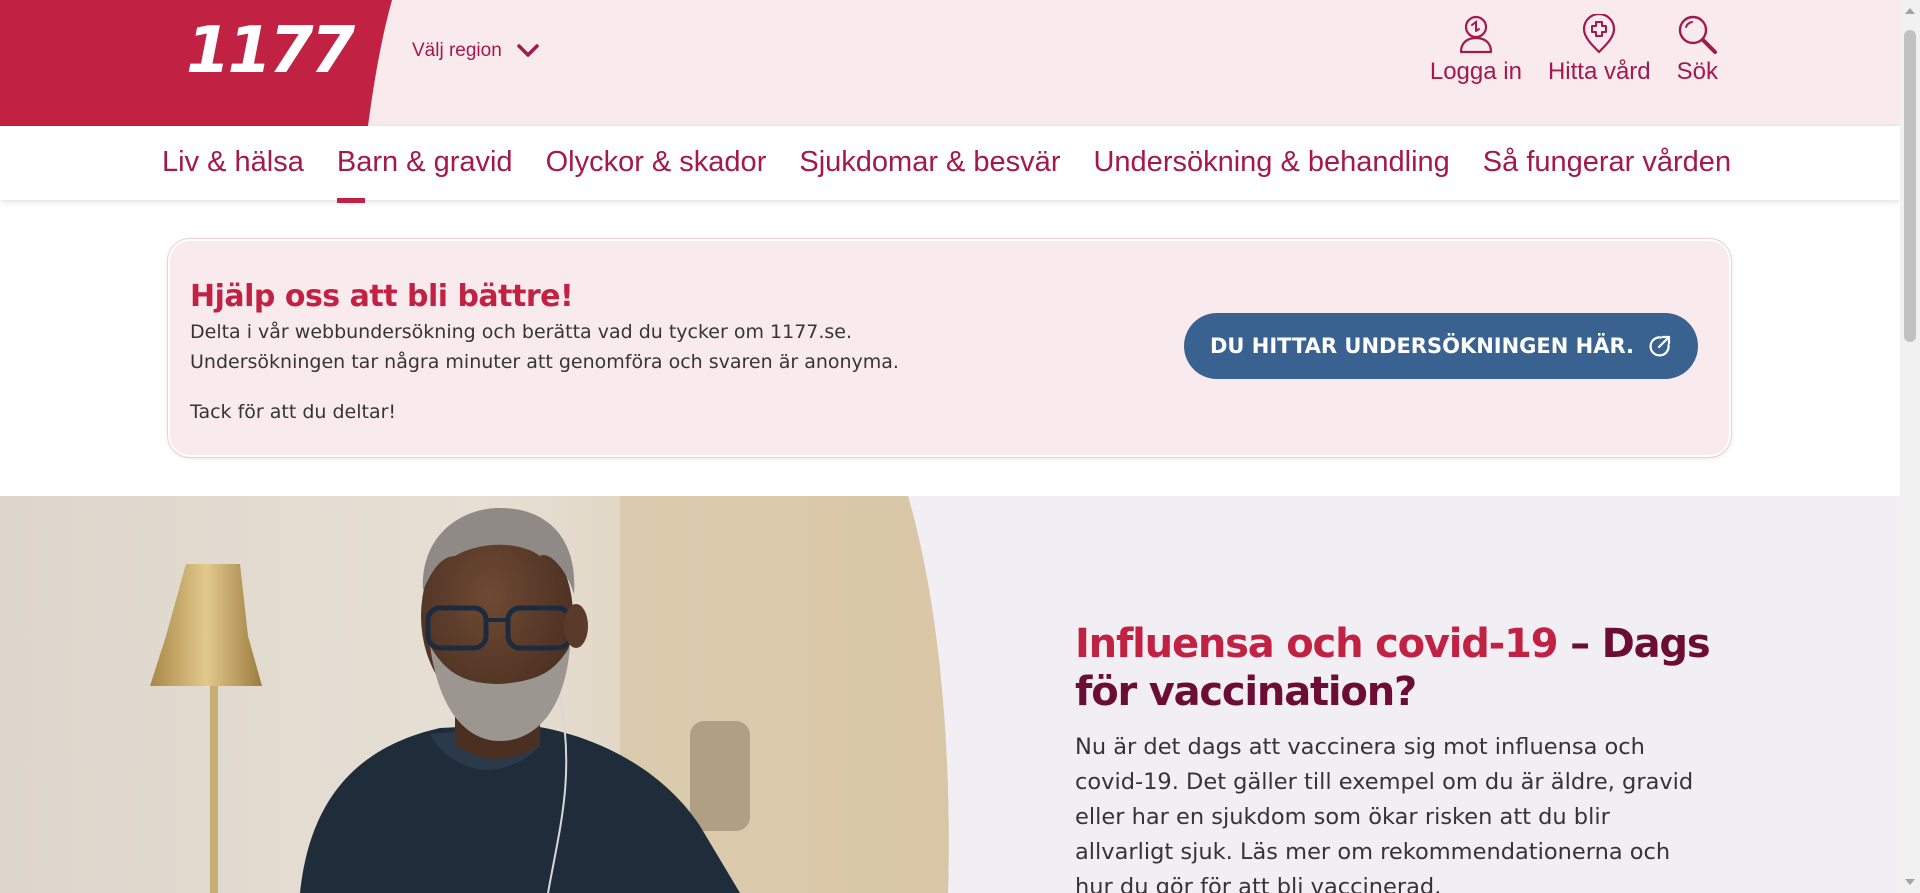 The width and height of the screenshot is (1920, 893). I want to click on user-icon, so click(1475, 34).